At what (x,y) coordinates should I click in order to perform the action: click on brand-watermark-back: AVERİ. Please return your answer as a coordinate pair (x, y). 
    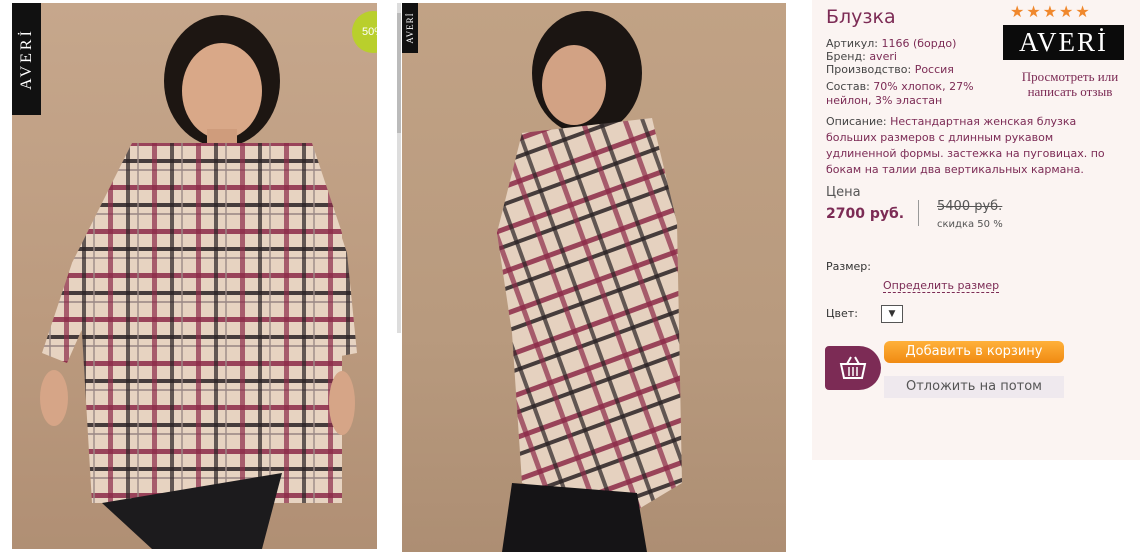
    Looking at the image, I should click on (410, 28).